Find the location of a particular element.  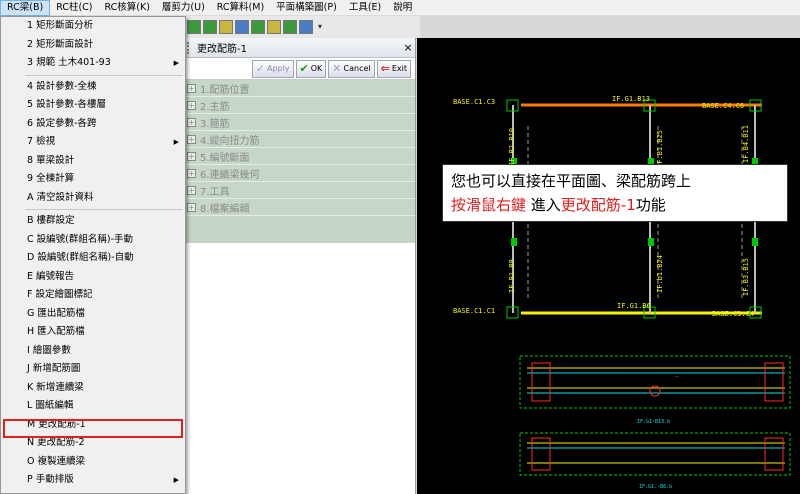

ok-label: OK is located at coordinates (316, 68).